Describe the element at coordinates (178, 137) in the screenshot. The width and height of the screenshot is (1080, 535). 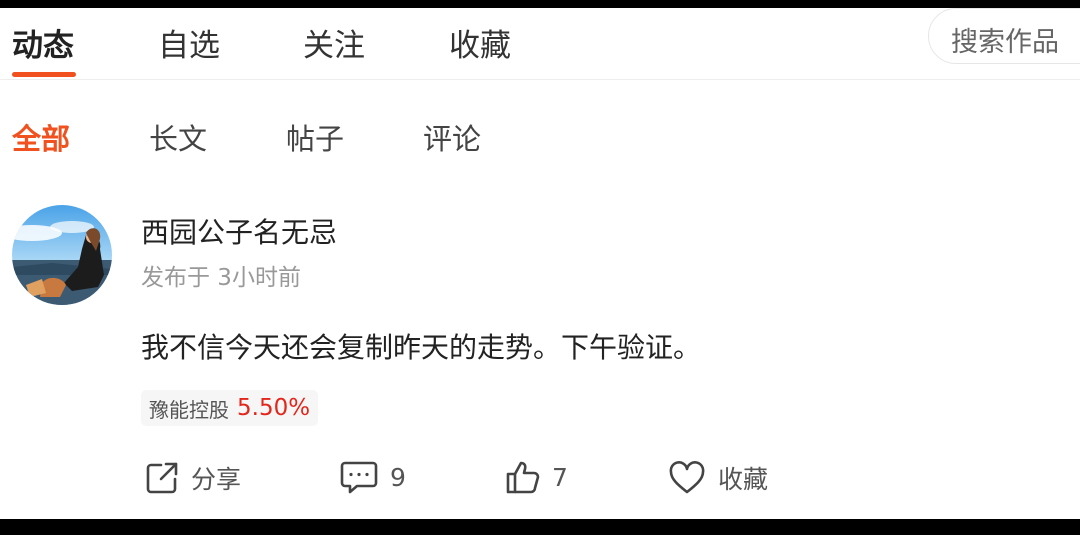
I see `subtab-long-article: 长文` at that location.